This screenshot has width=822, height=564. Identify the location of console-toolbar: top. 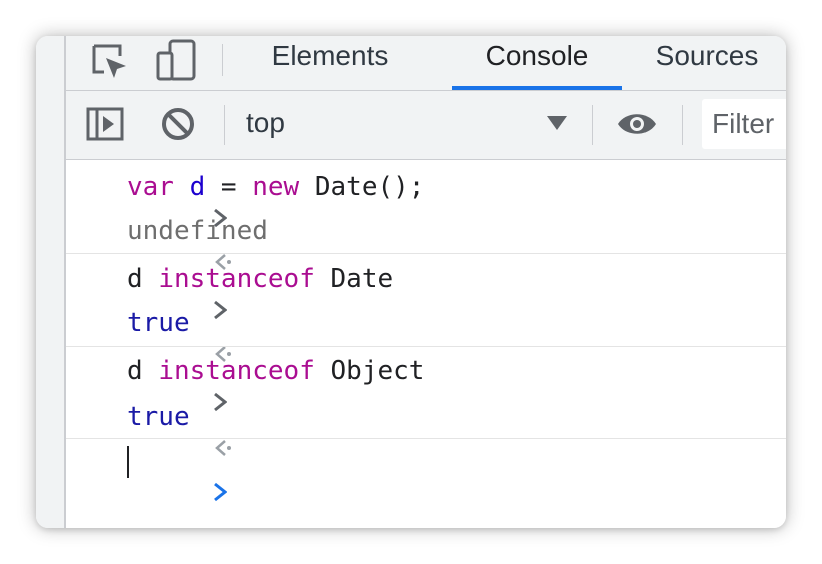
(426, 125).